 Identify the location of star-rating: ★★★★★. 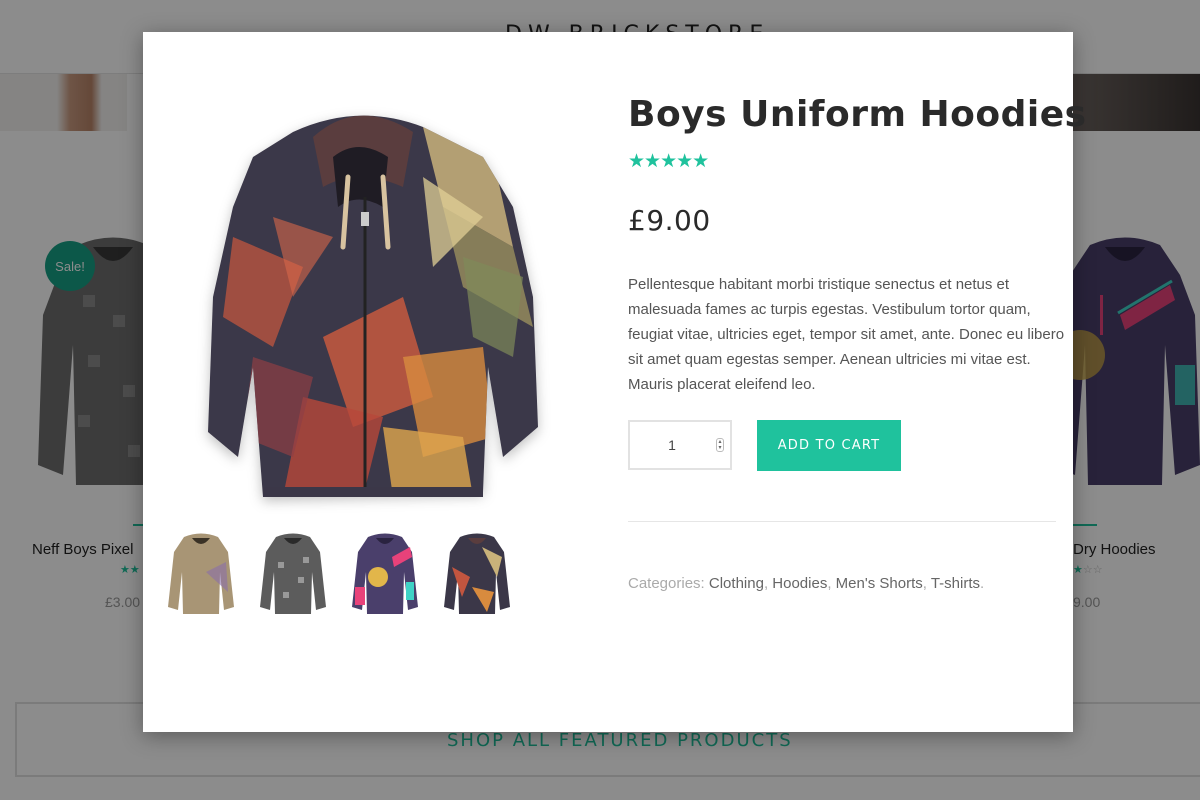
(668, 161).